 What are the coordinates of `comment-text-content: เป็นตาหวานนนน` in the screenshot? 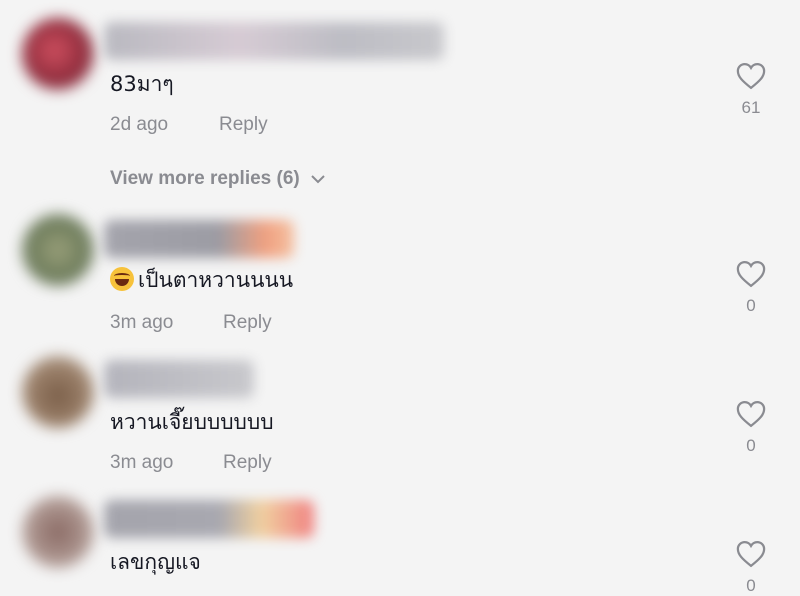 It's located at (216, 280).